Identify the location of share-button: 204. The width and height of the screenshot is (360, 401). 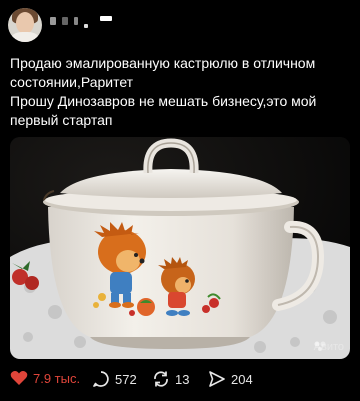
(230, 379).